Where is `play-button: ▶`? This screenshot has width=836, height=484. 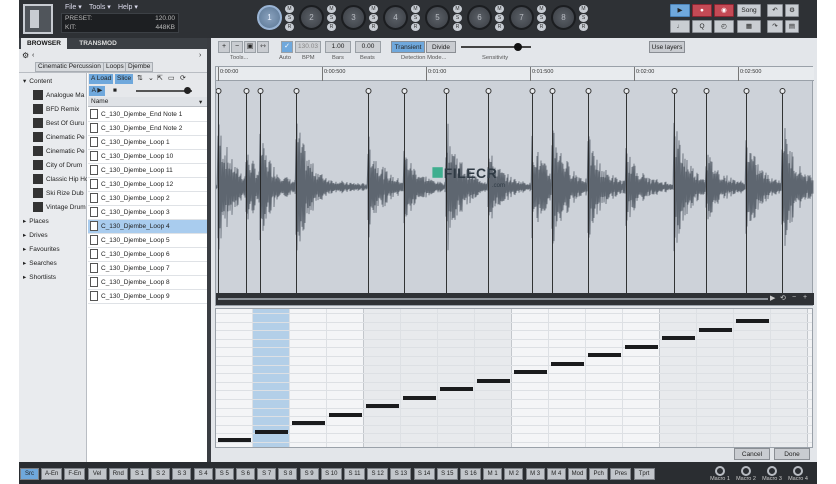 play-button: ▶ is located at coordinates (680, 10).